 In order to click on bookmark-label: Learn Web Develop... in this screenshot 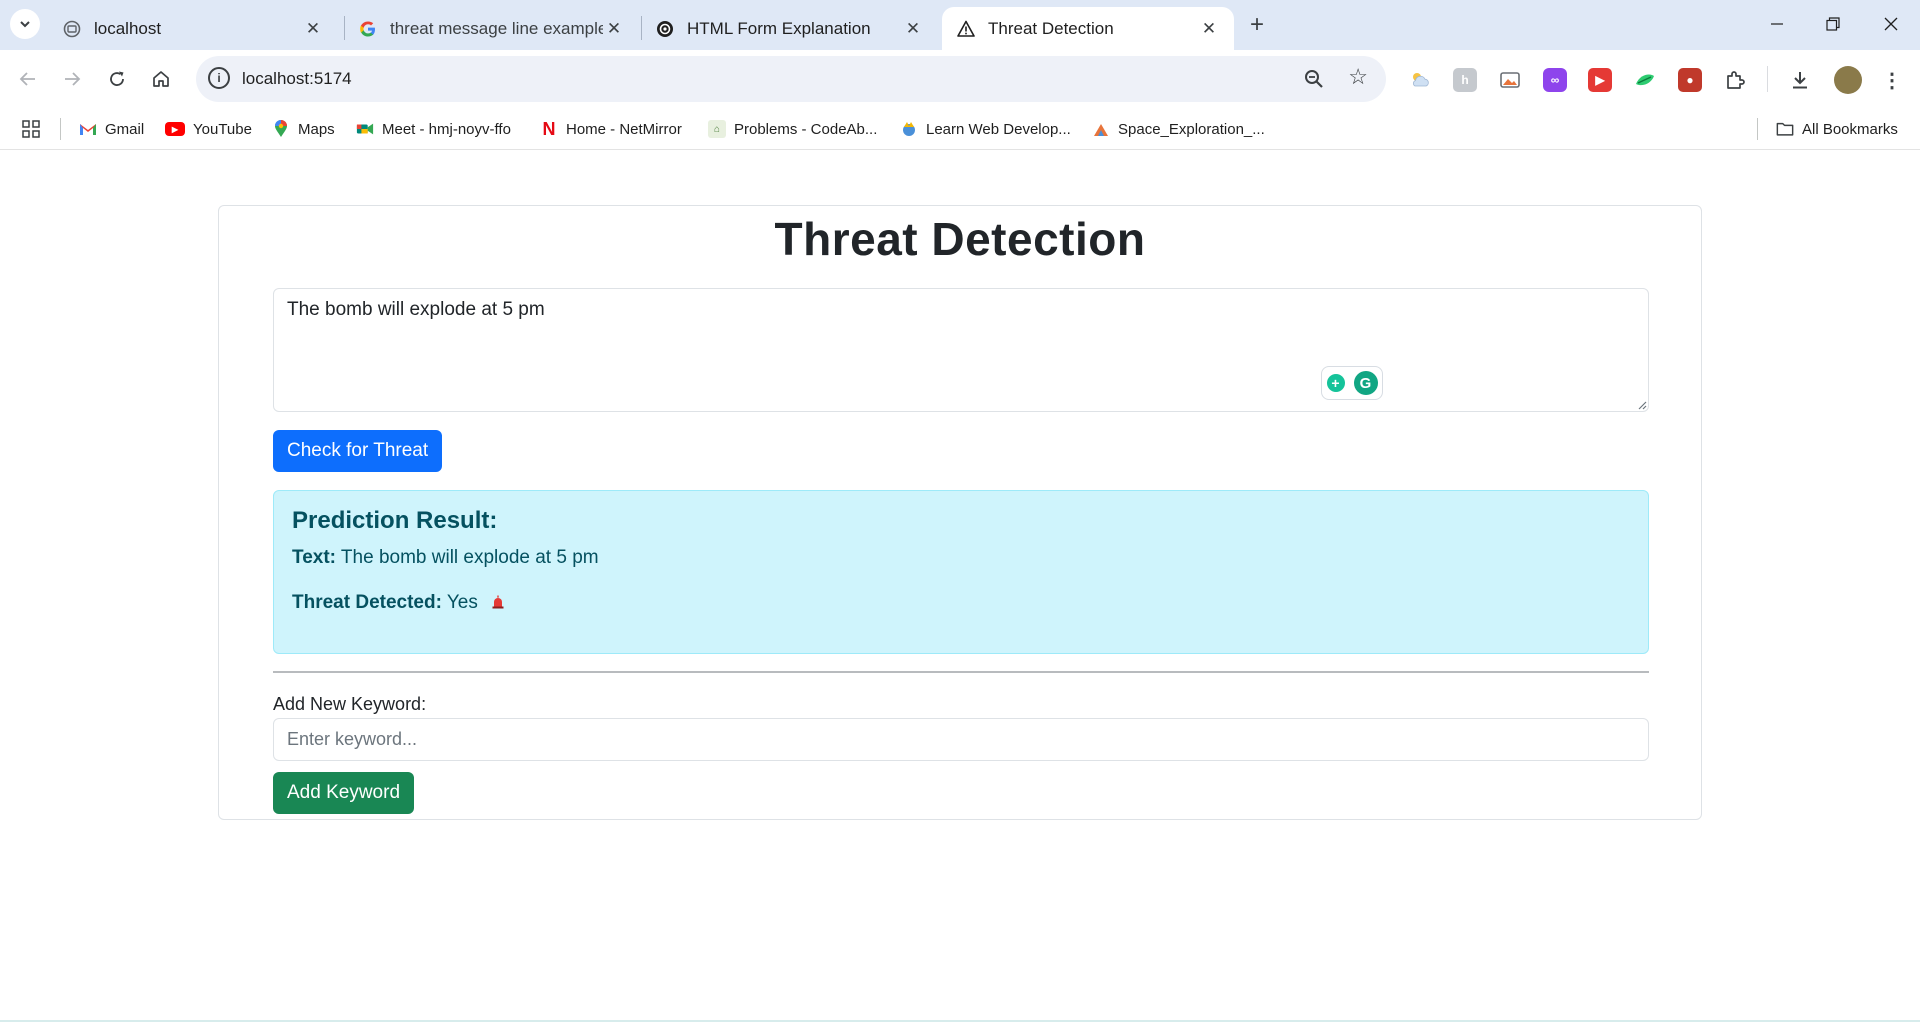, I will do `click(998, 129)`.